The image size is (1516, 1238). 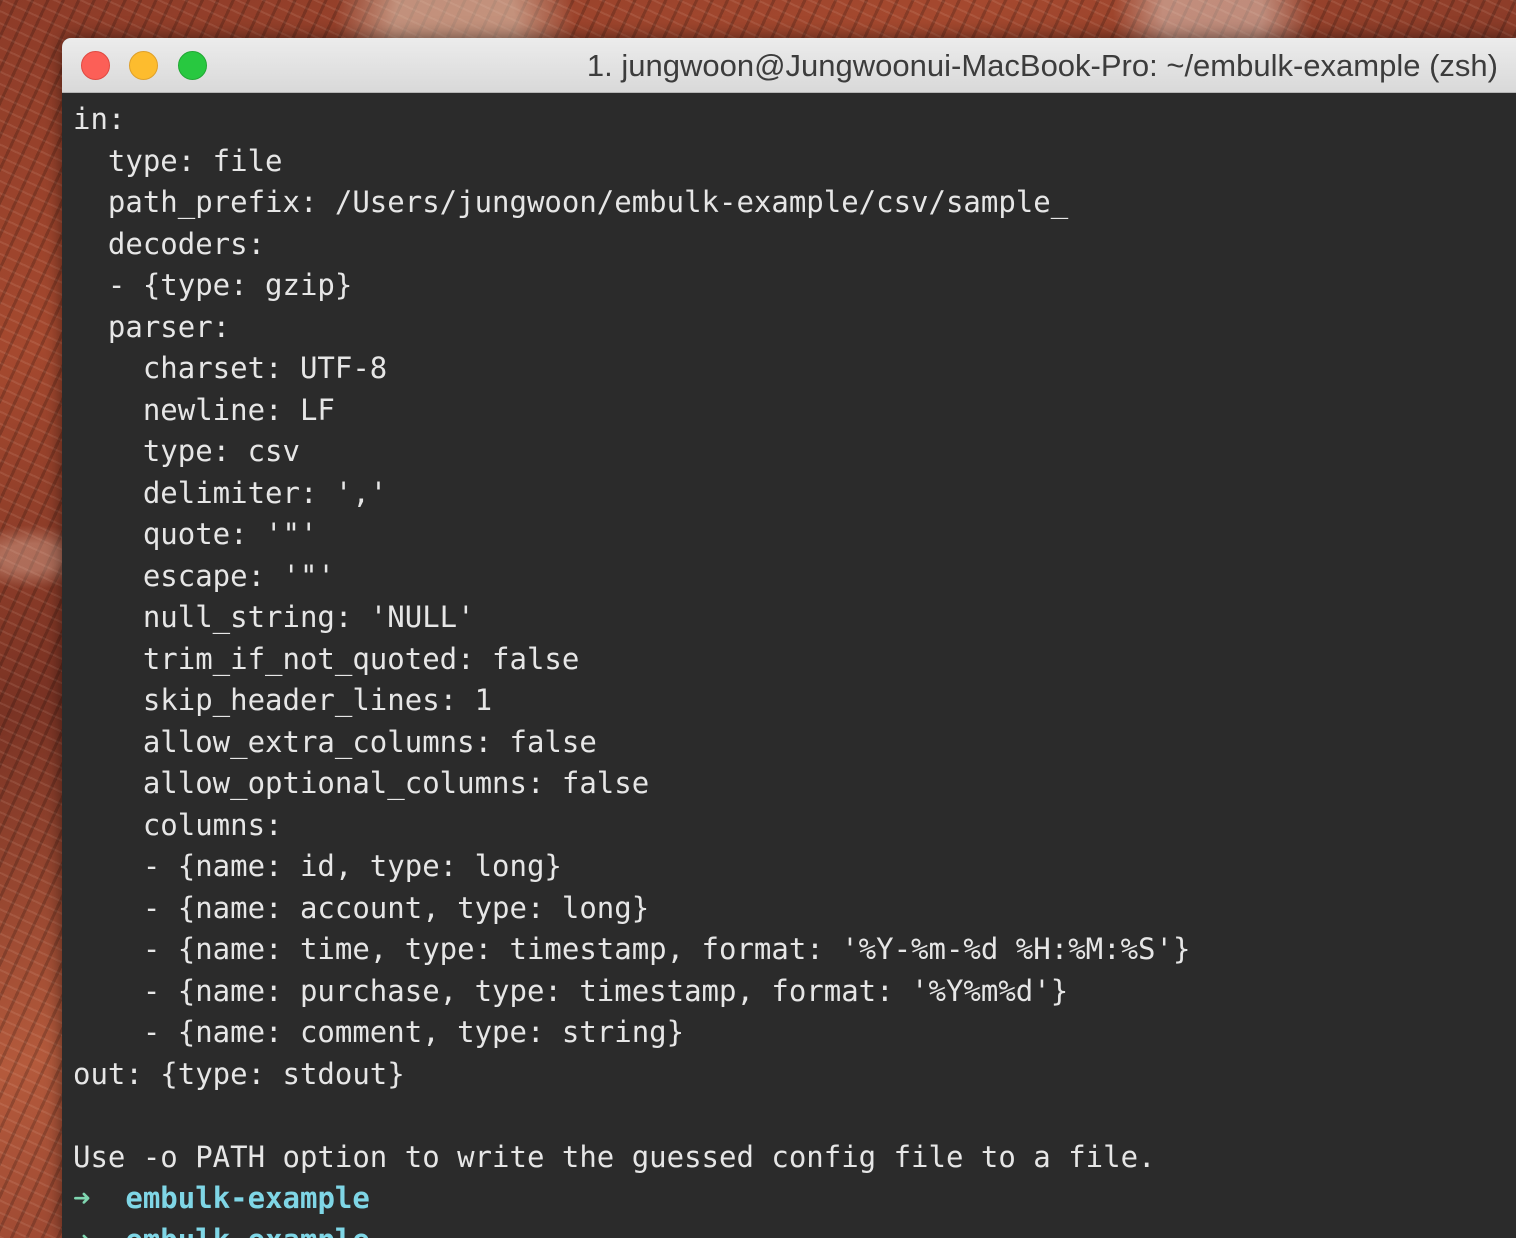 What do you see at coordinates (379, 1032) in the screenshot?
I see `terminal-line: - {name: comment, type: string}` at bounding box center [379, 1032].